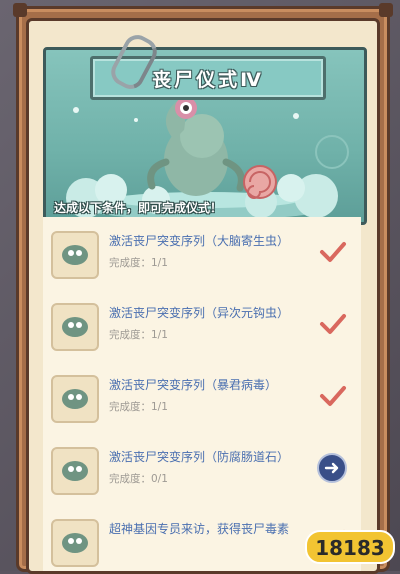 This screenshot has width=400, height=574. I want to click on arrow-right-icon, so click(331, 468).